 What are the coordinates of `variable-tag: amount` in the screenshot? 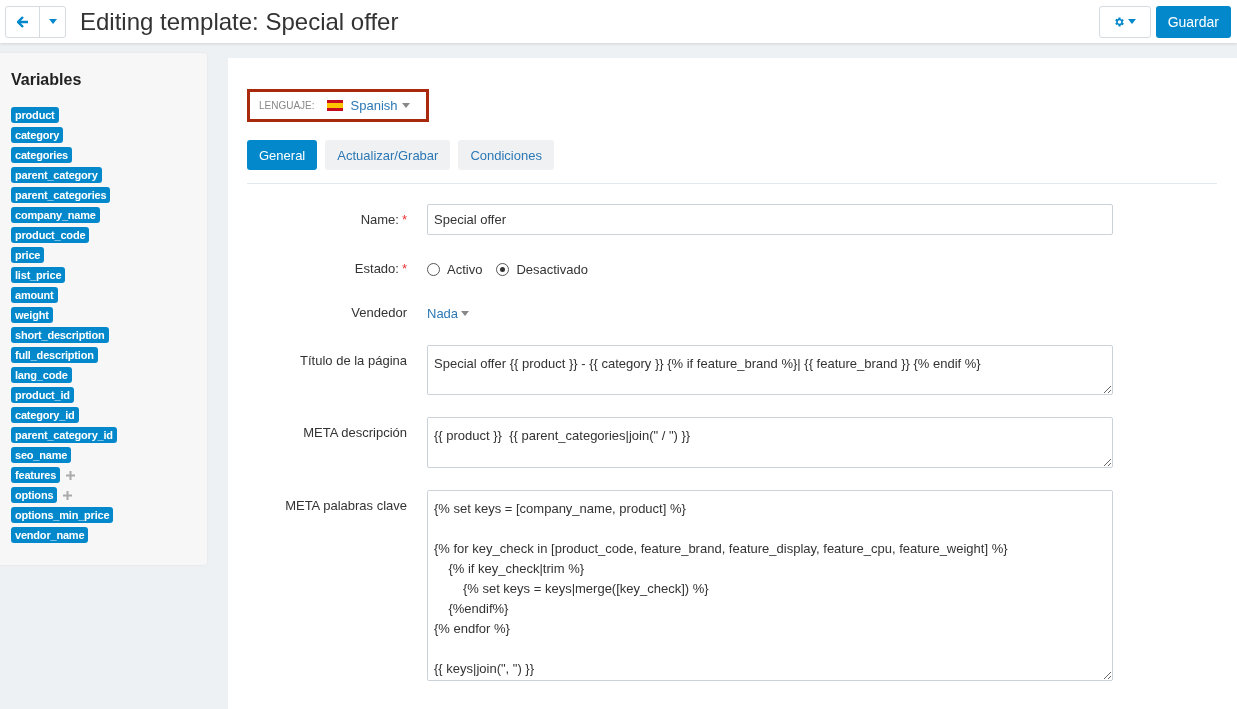 It's located at (34, 295).